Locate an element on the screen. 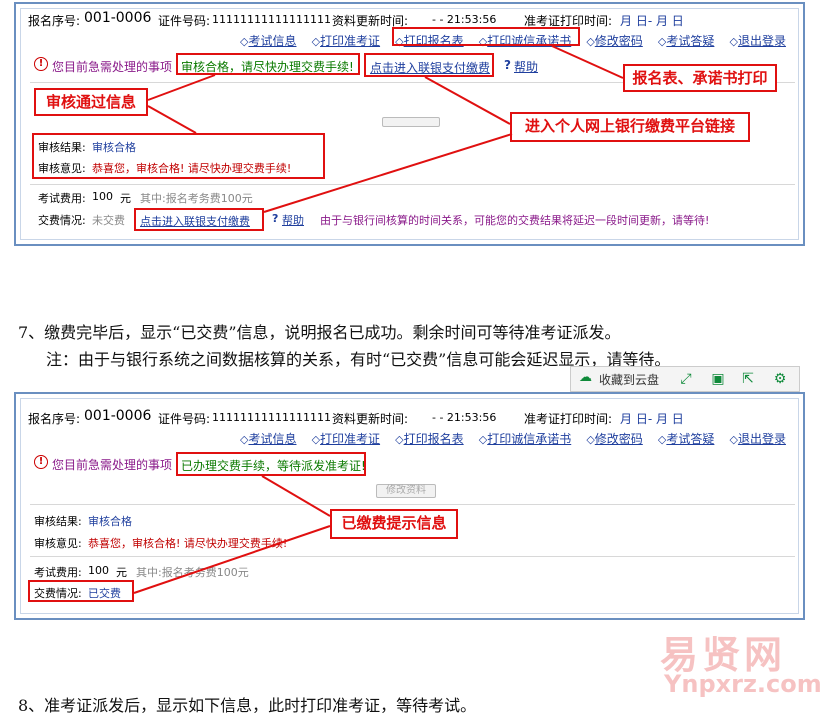  pay-status-value: 已交费 is located at coordinates (104, 593).